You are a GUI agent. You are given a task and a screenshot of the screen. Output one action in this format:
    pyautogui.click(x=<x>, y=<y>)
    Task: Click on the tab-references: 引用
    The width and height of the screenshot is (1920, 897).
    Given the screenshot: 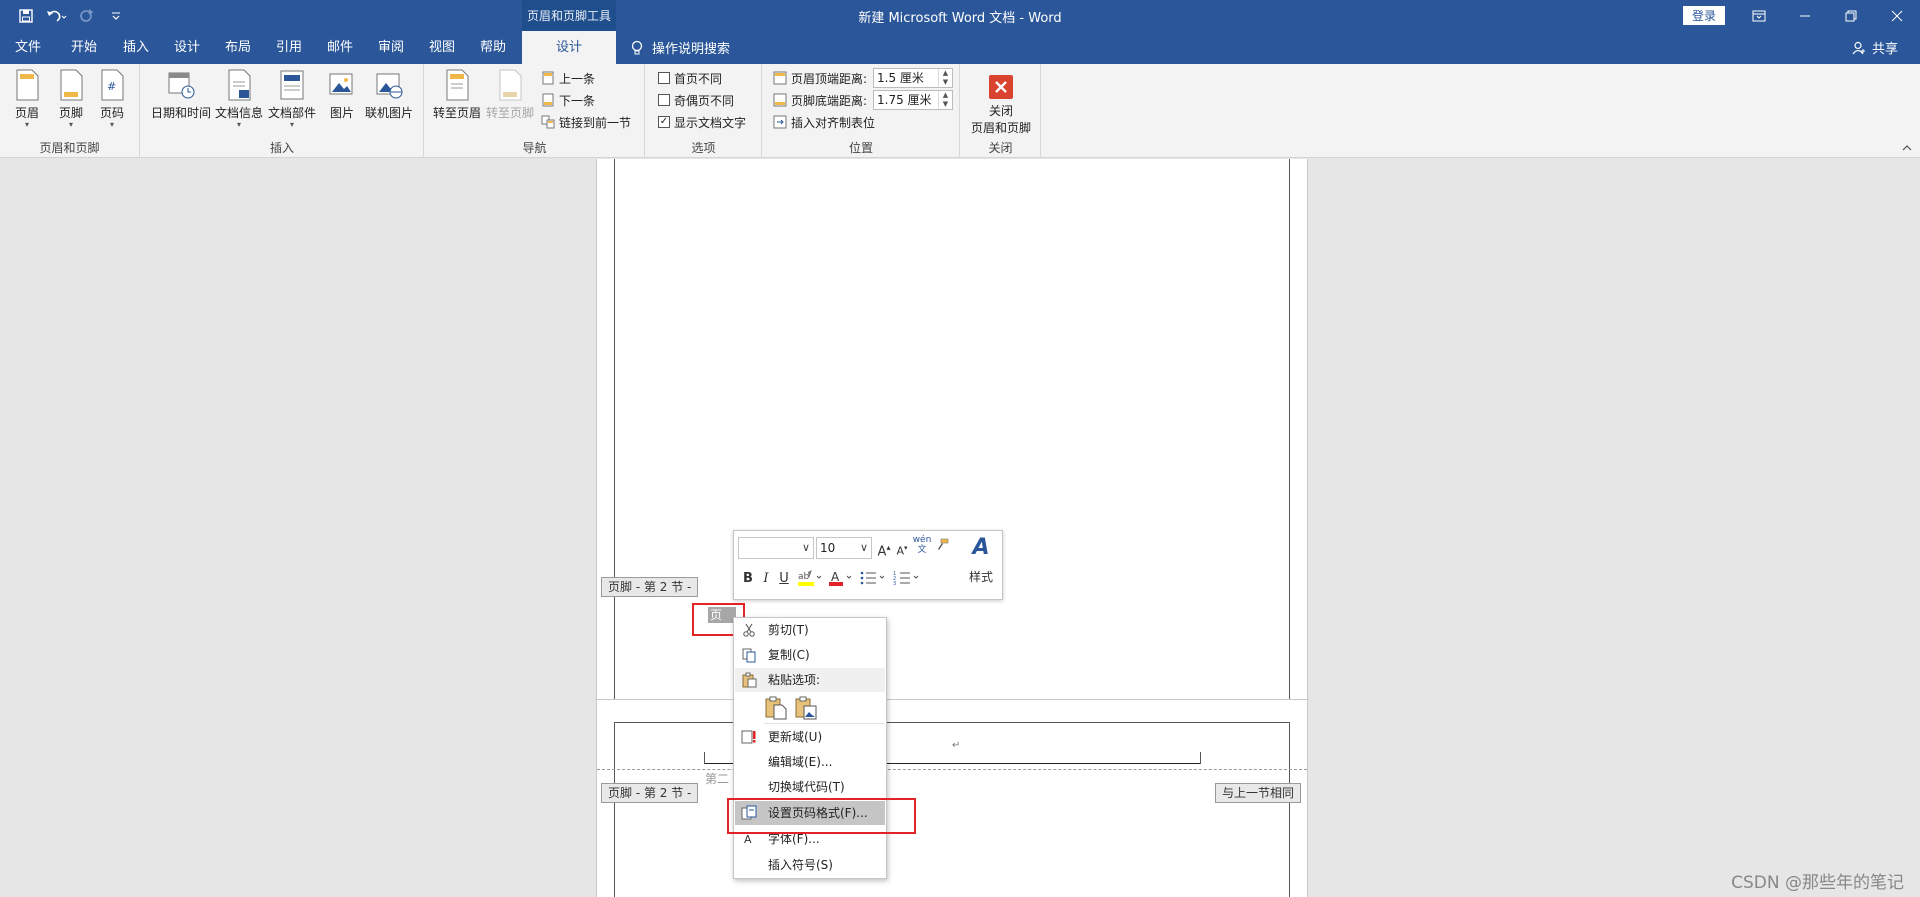 What is the action you would take?
    pyautogui.click(x=289, y=47)
    